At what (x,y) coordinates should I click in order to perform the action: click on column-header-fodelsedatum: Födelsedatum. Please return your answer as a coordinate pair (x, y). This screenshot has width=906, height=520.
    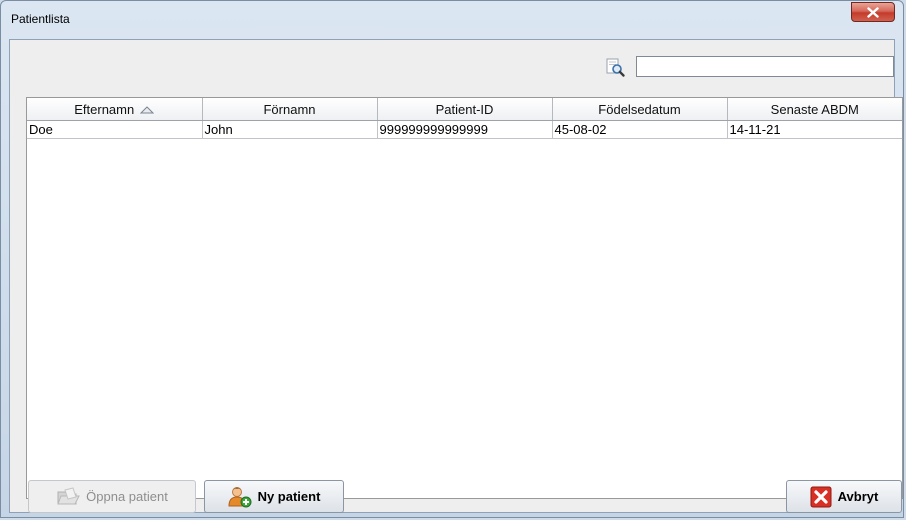
    Looking at the image, I should click on (640, 109).